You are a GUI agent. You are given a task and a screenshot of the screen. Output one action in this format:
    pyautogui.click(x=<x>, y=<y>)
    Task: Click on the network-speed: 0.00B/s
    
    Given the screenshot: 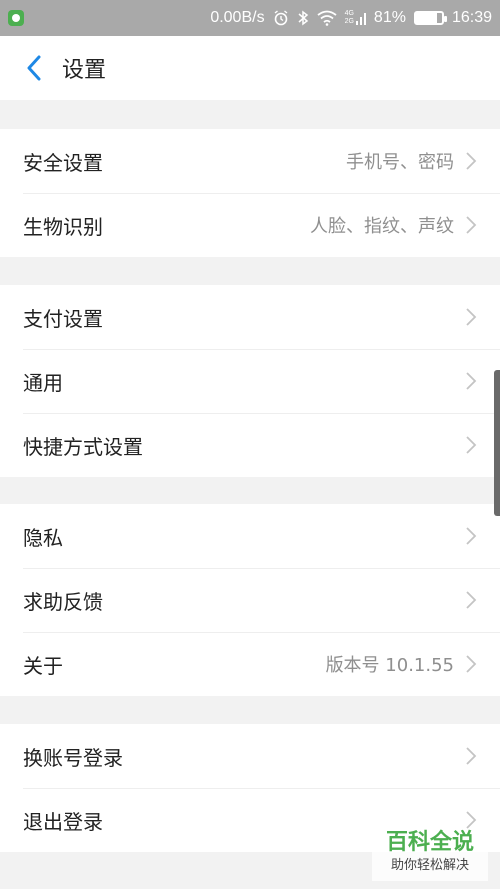 What is the action you would take?
    pyautogui.click(x=237, y=17)
    